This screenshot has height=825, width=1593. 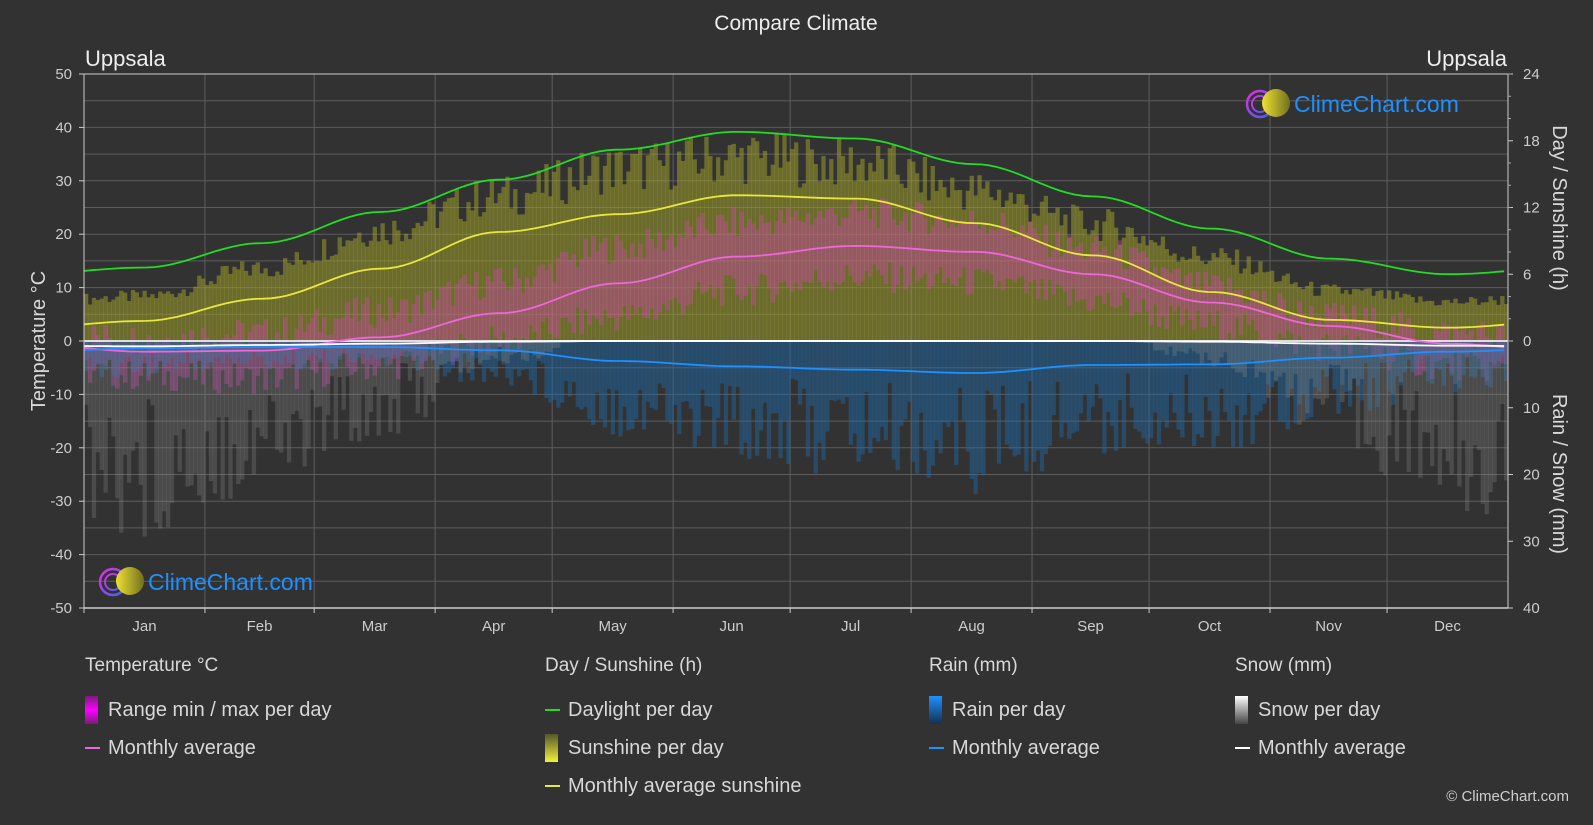 I want to click on x-tick-label: Feb, so click(x=260, y=626).